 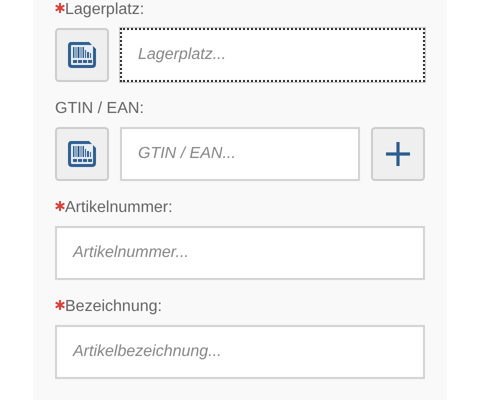 I want to click on field-label: Bezeichnung:, so click(x=113, y=307).